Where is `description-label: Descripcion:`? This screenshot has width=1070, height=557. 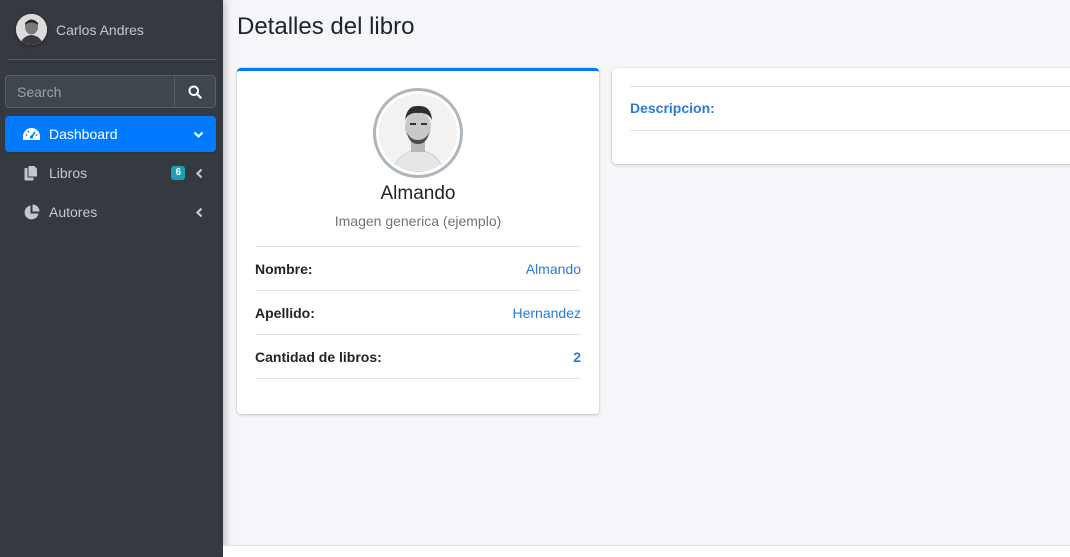 description-label: Descripcion: is located at coordinates (672, 108).